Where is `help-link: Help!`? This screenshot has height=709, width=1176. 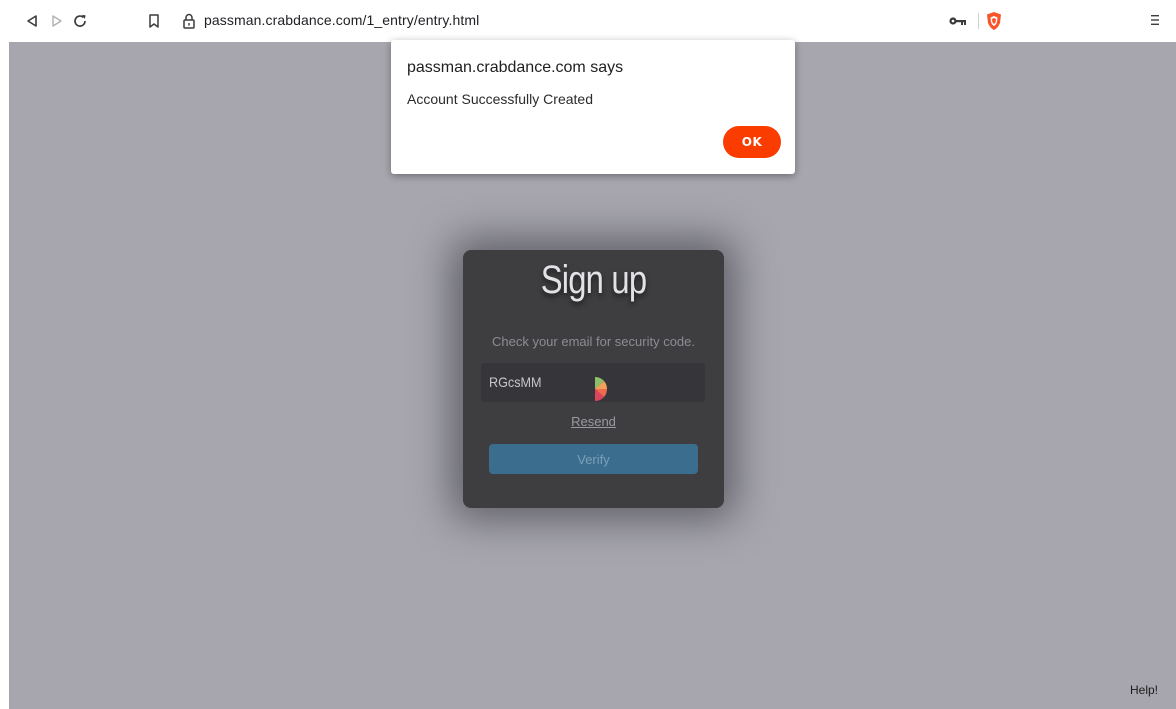
help-link: Help! is located at coordinates (1144, 690).